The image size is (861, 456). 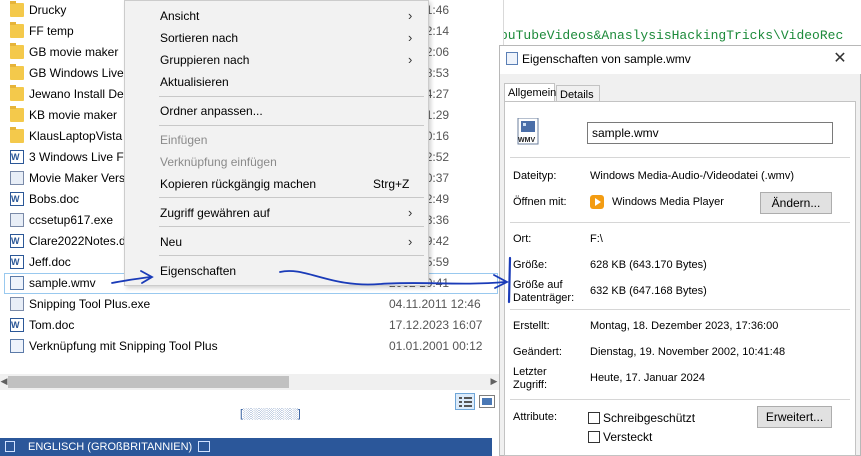 I want to click on menu-item-label: Eigenschaften, so click(x=198, y=271).